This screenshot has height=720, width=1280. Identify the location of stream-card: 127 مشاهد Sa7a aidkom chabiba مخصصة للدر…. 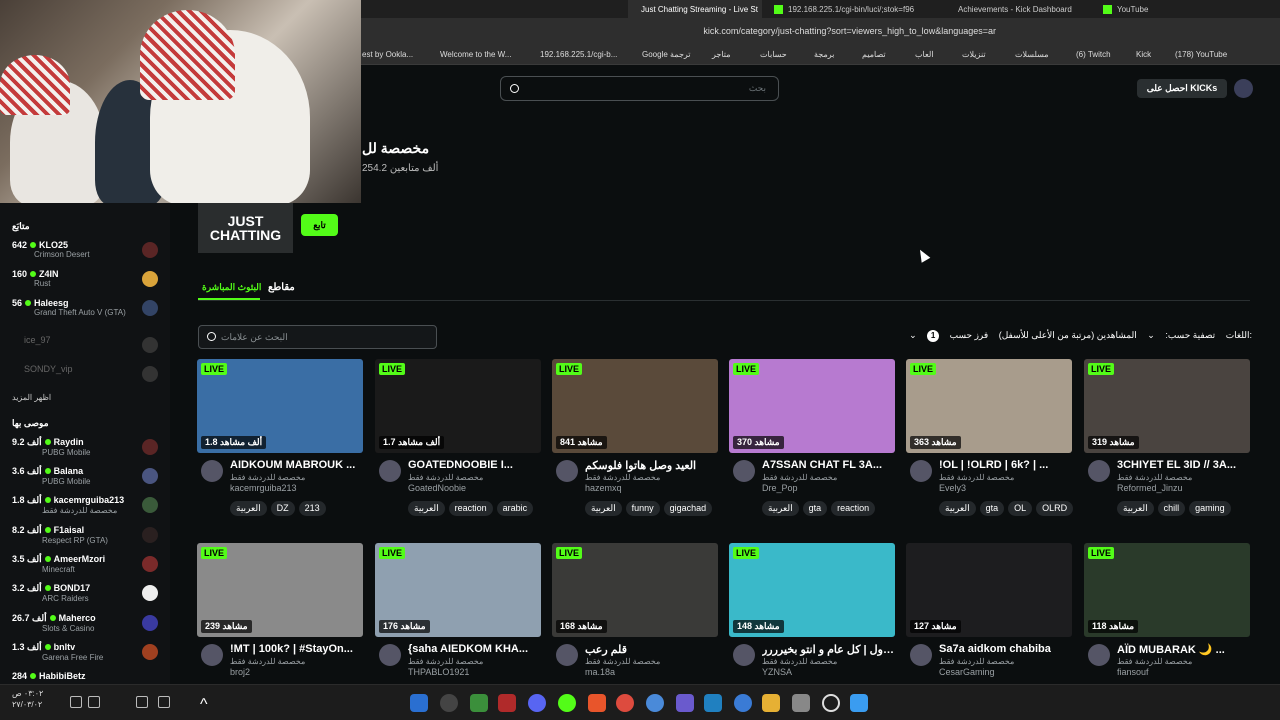
(989, 619).